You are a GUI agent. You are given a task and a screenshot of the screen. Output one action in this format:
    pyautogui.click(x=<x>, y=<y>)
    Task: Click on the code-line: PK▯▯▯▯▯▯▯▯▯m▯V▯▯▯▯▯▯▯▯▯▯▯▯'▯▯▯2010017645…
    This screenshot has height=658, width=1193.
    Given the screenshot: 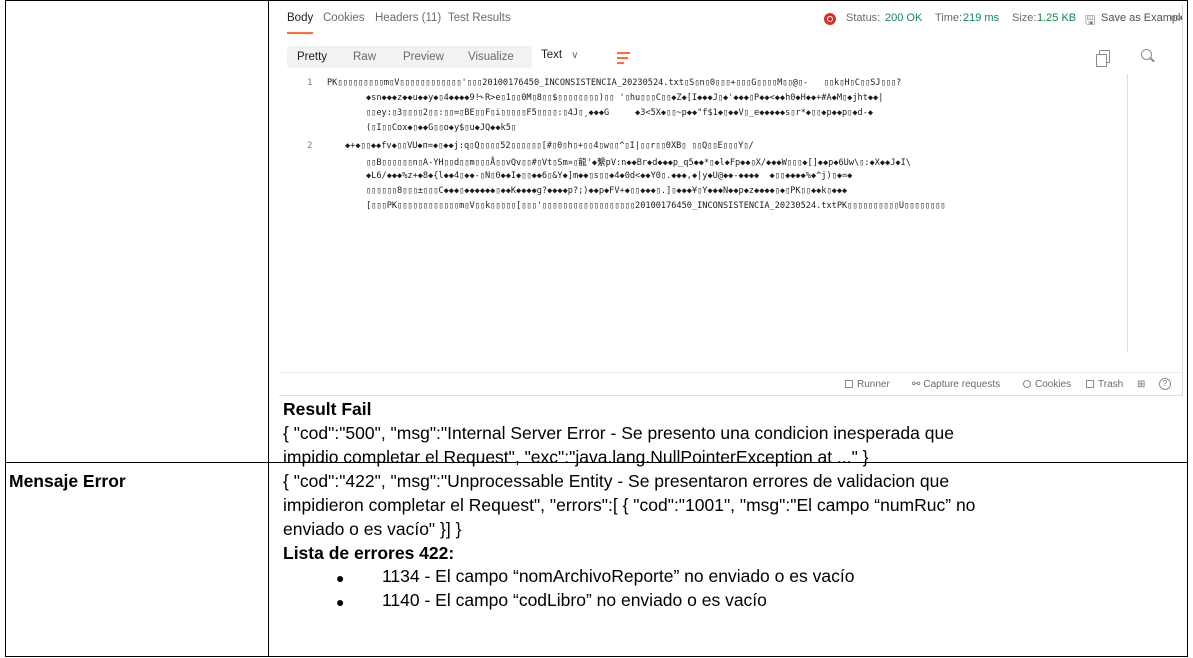 What is the action you would take?
    pyautogui.click(x=614, y=83)
    